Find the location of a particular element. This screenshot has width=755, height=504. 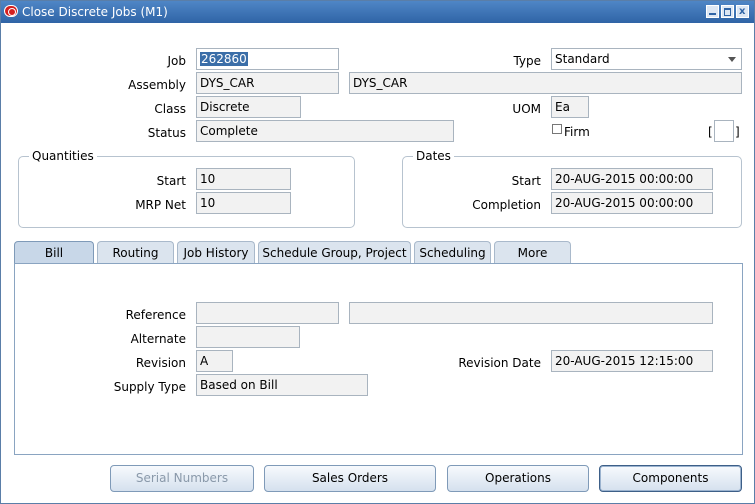

class-label: Class is located at coordinates (170, 109).